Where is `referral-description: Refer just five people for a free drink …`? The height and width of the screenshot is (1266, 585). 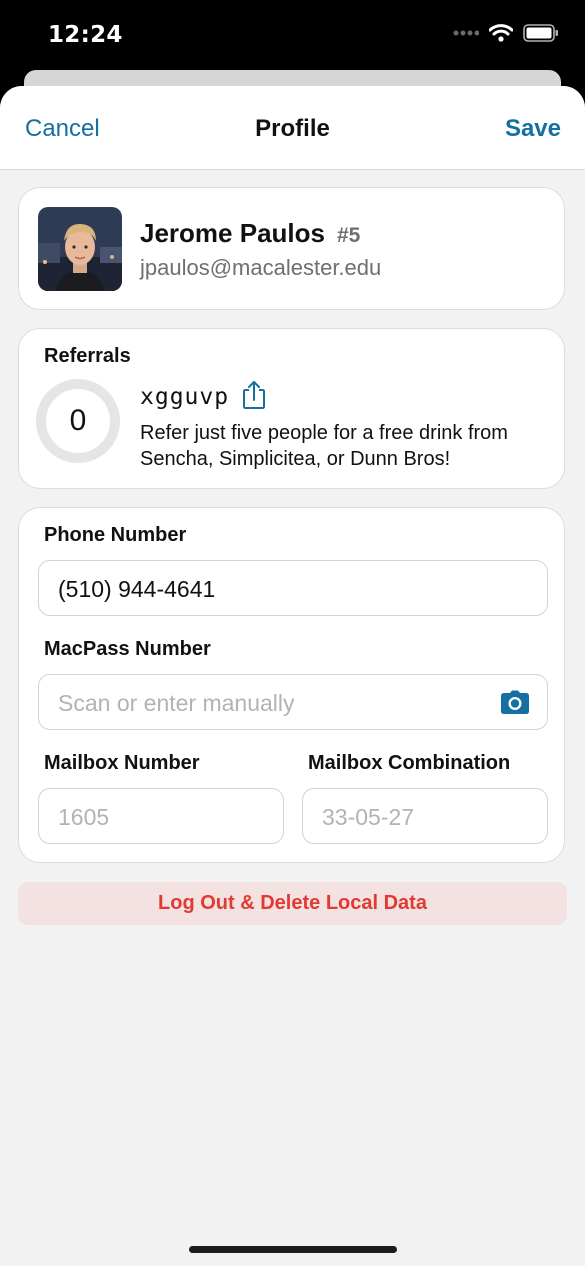
referral-description: Refer just five people for a free drink … is located at coordinates (324, 446).